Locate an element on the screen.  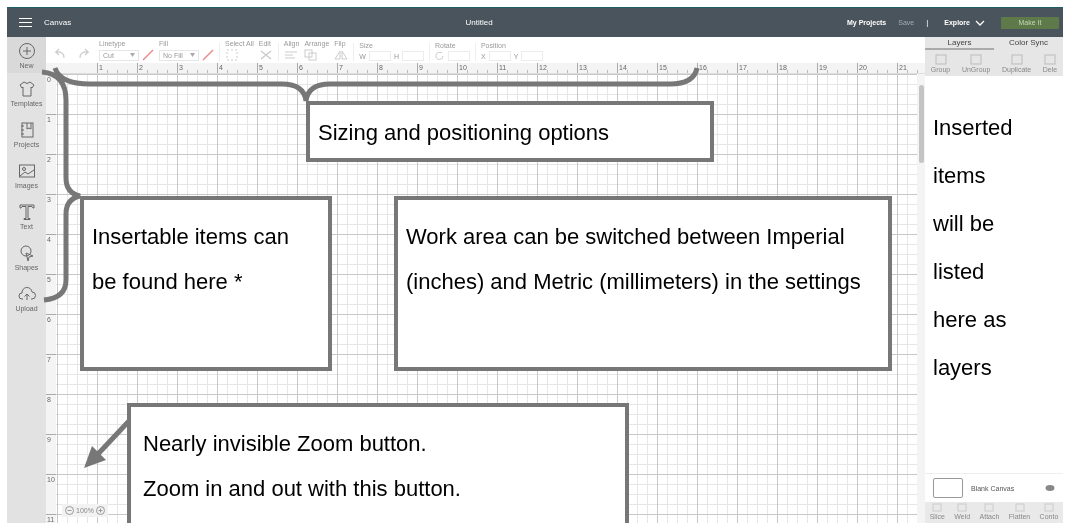
canvas-swatch is located at coordinates (948, 488).